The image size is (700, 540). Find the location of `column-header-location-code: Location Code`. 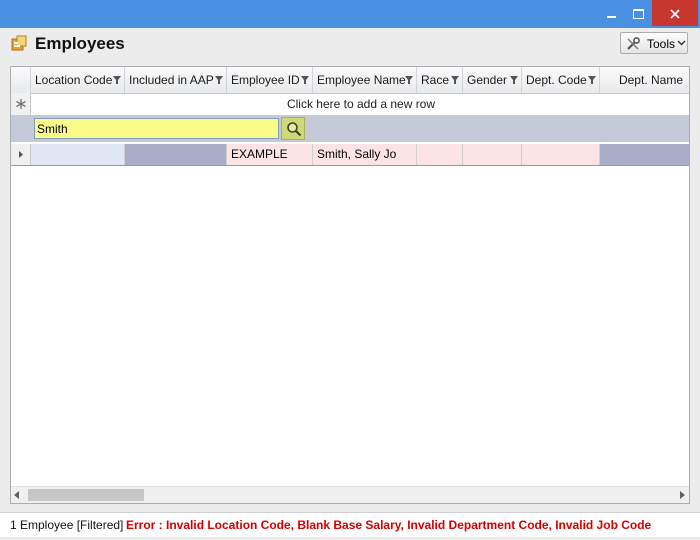

column-header-location-code: Location Code is located at coordinates (78, 80).